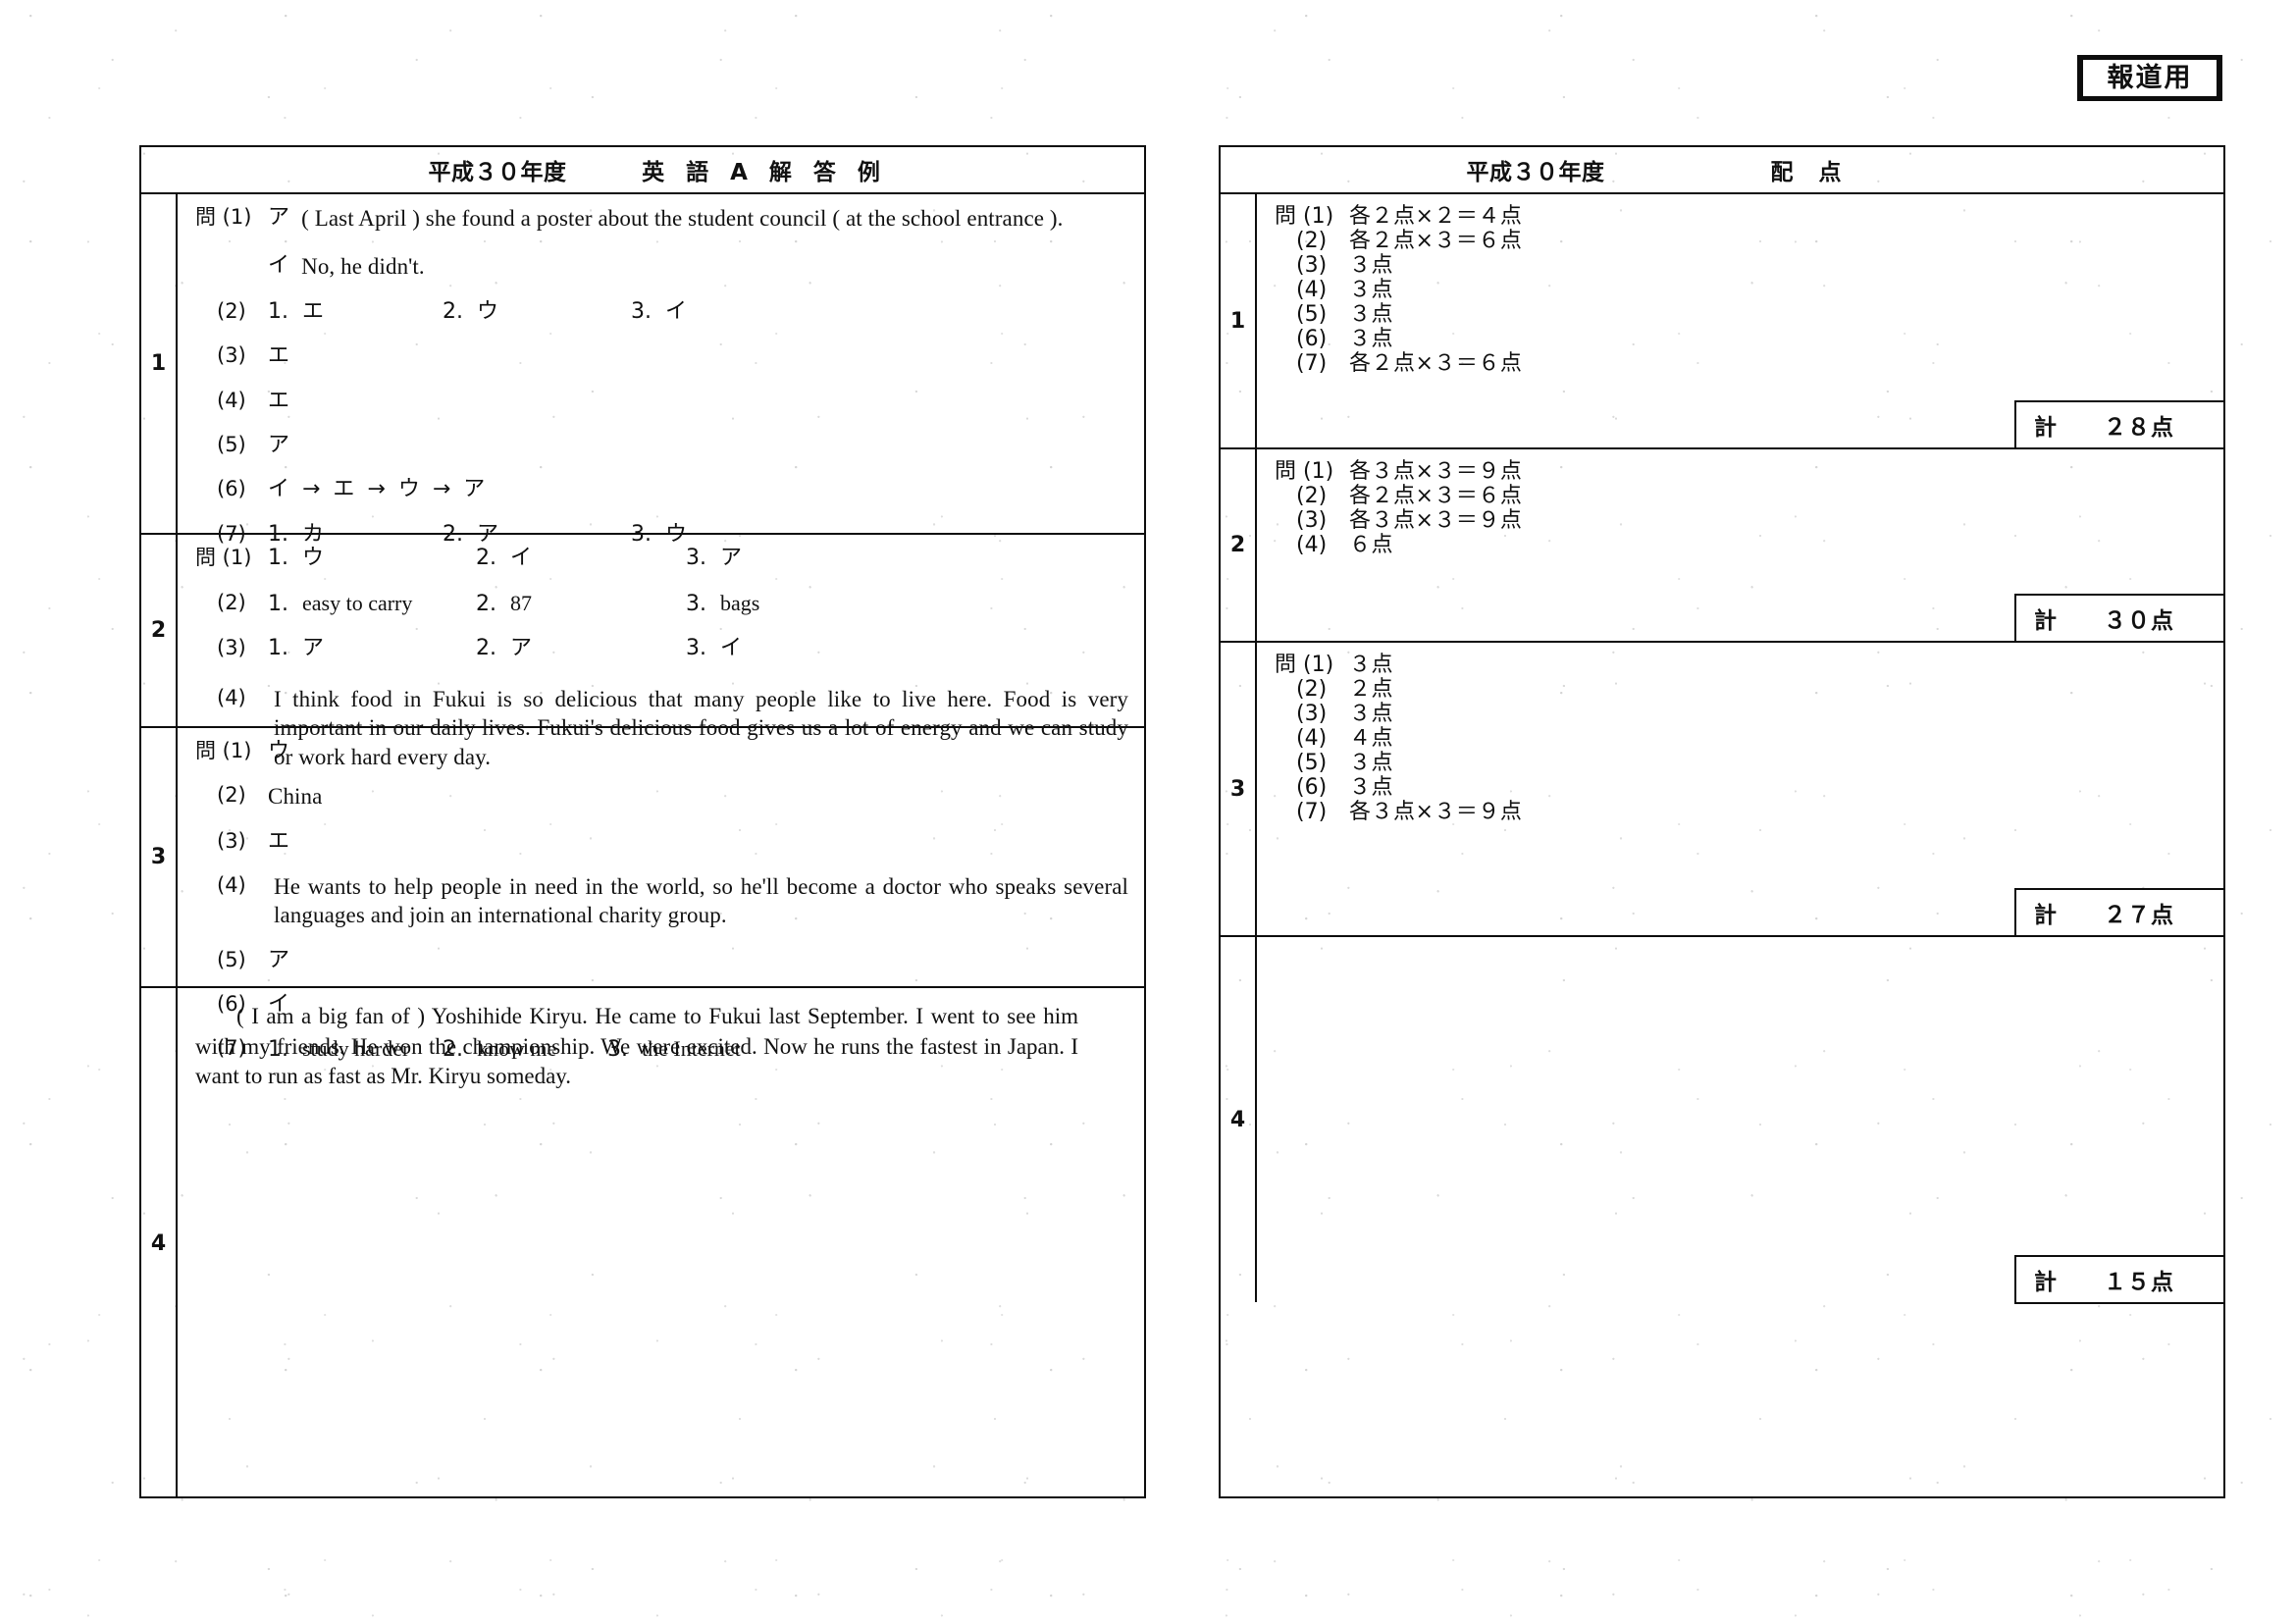 This screenshot has width=2296, height=1623. I want to click on points-item: (7) 各３点×３＝９点, so click(1741, 812).